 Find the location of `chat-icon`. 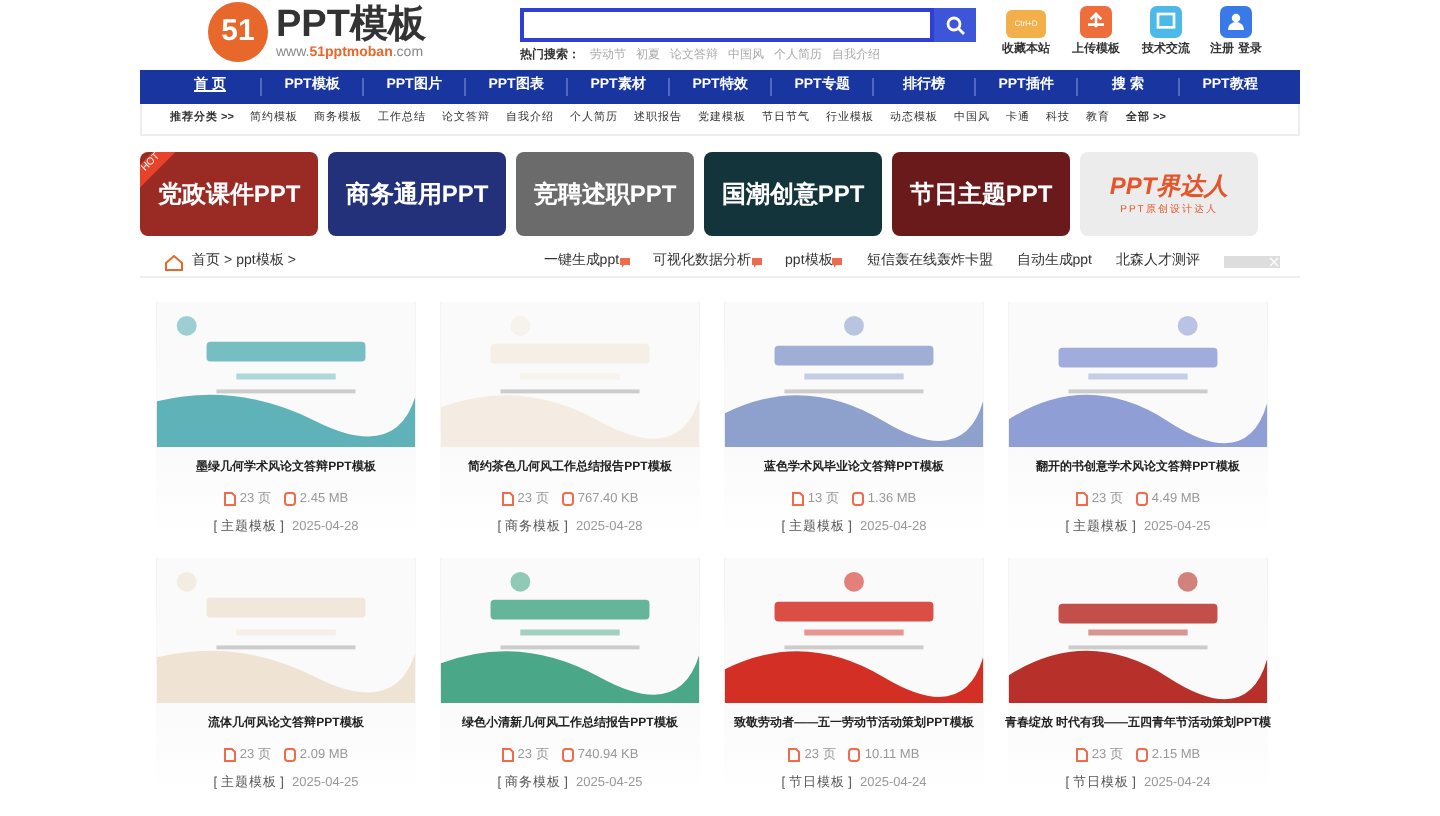

chat-icon is located at coordinates (1166, 22).